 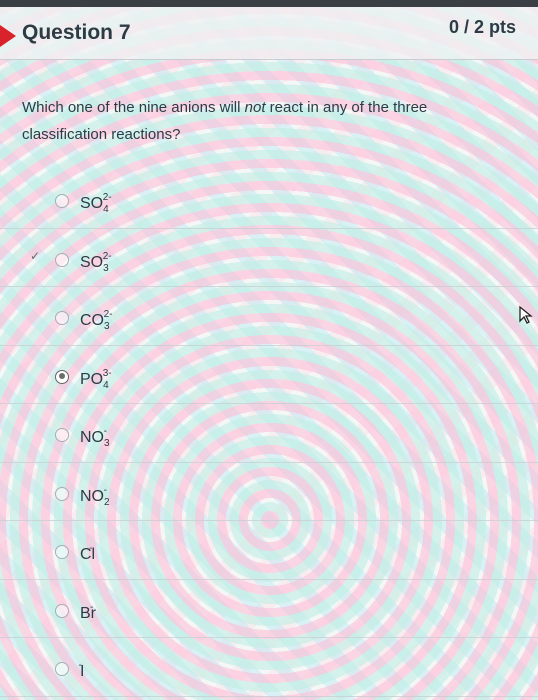 I want to click on flag-icon, so click(x=8, y=36).